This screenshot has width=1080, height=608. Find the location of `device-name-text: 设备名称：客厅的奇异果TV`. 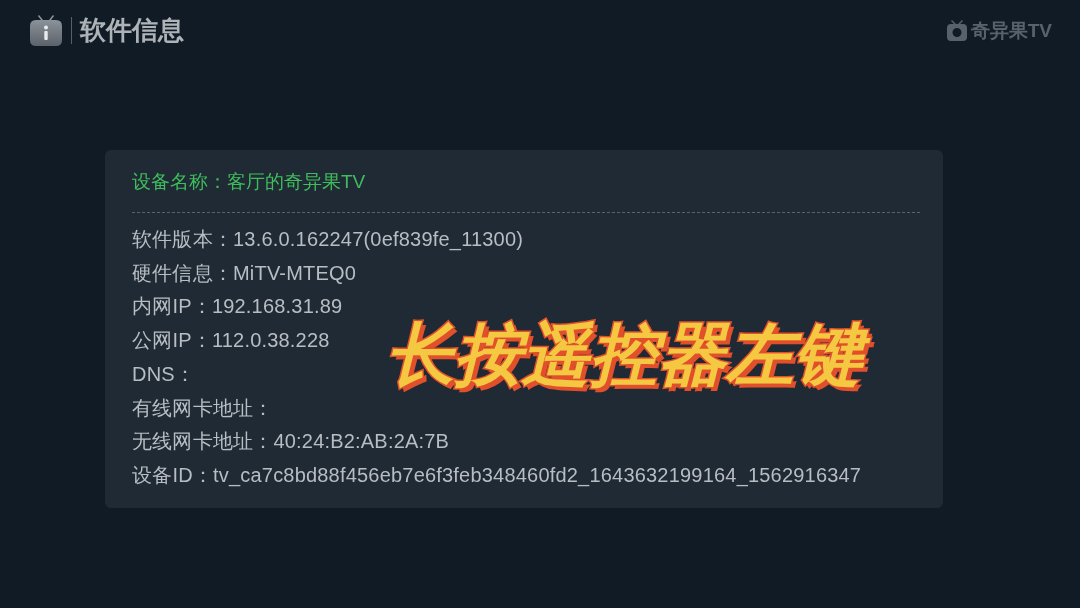

device-name-text: 设备名称：客厅的奇异果TV is located at coordinates (249, 182).